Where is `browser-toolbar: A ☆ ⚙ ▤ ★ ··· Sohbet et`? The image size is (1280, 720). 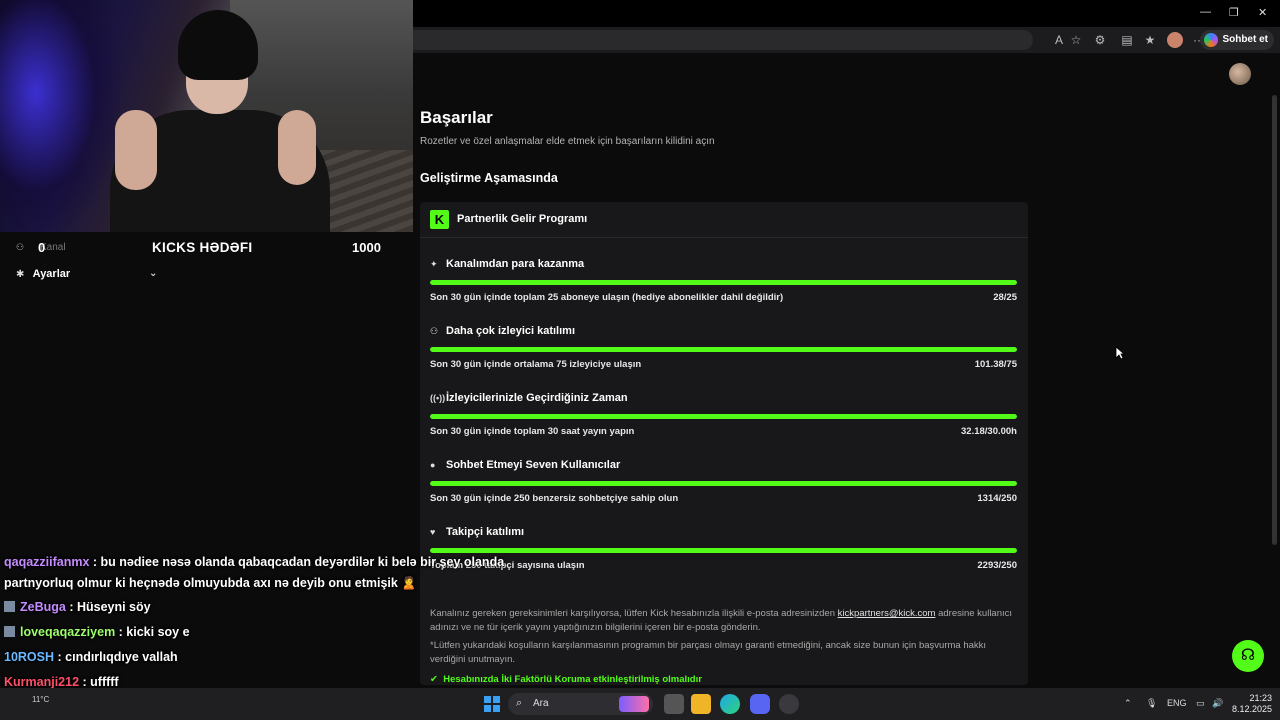
browser-toolbar: A ☆ ⚙ ▤ ★ ··· Sohbet et is located at coordinates (846, 40).